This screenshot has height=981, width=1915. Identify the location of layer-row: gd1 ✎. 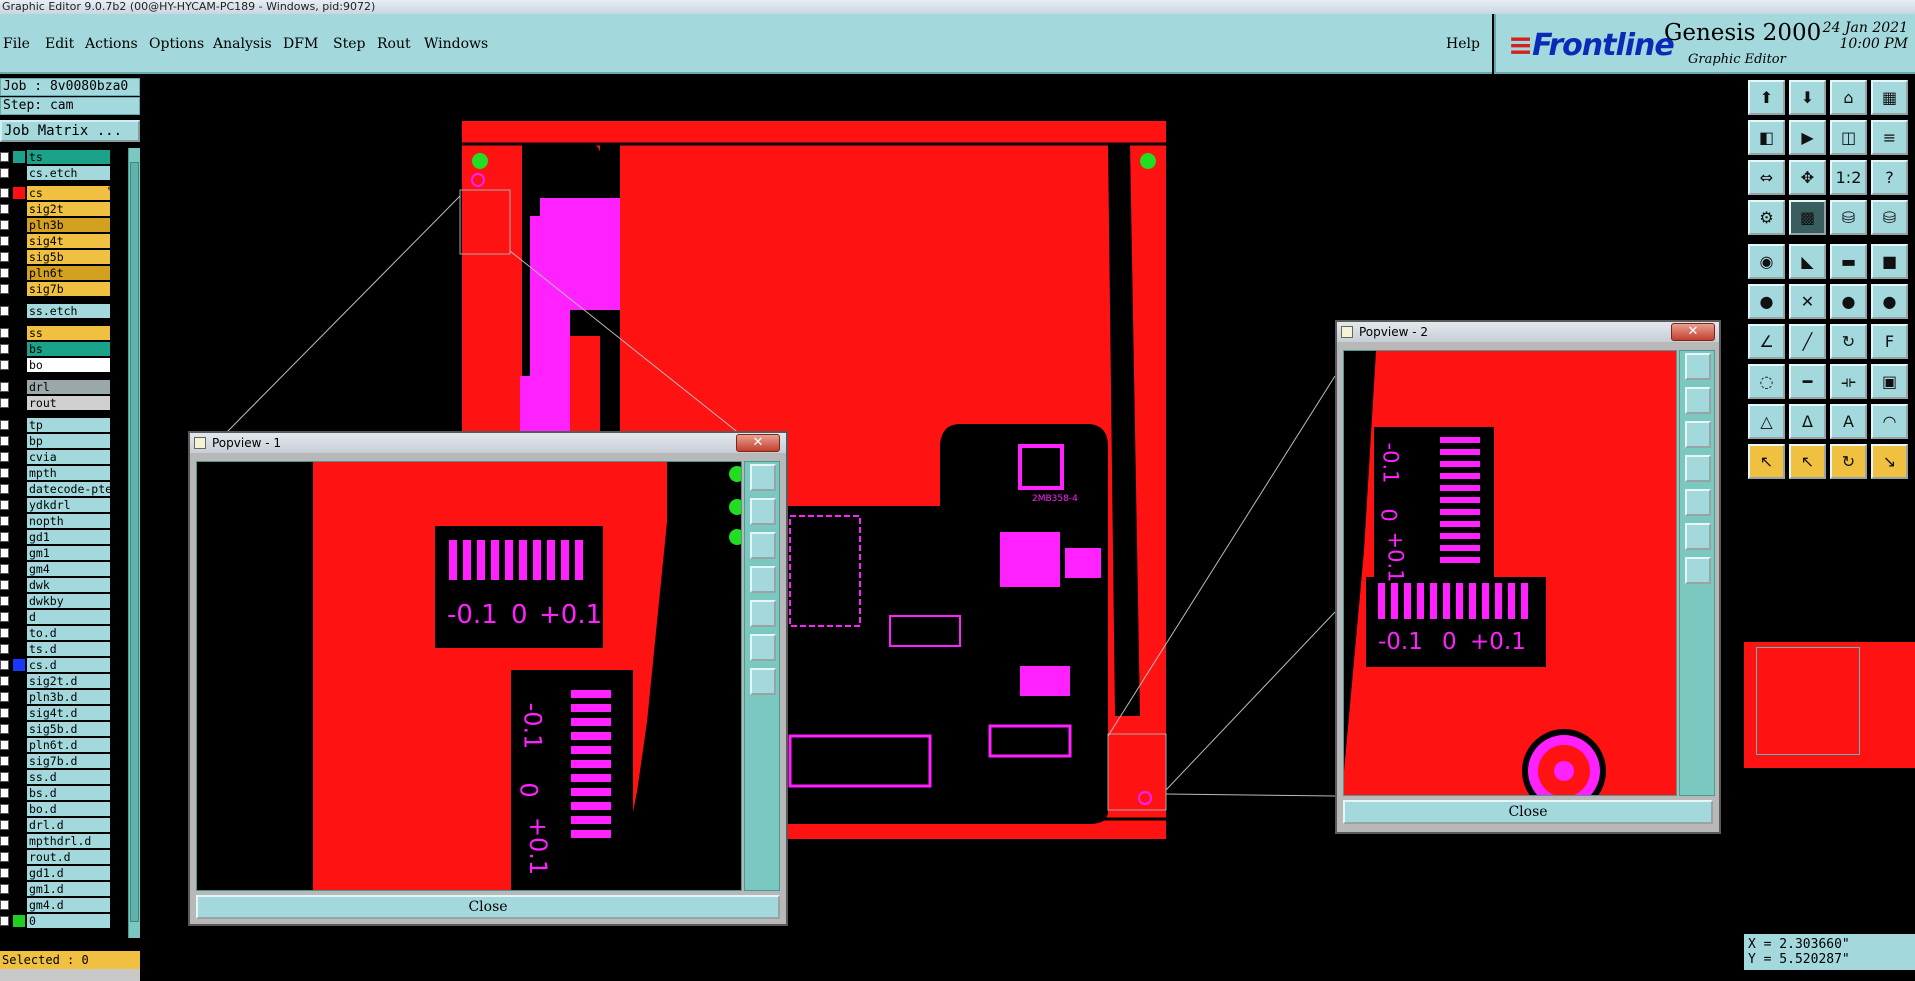
(64, 537).